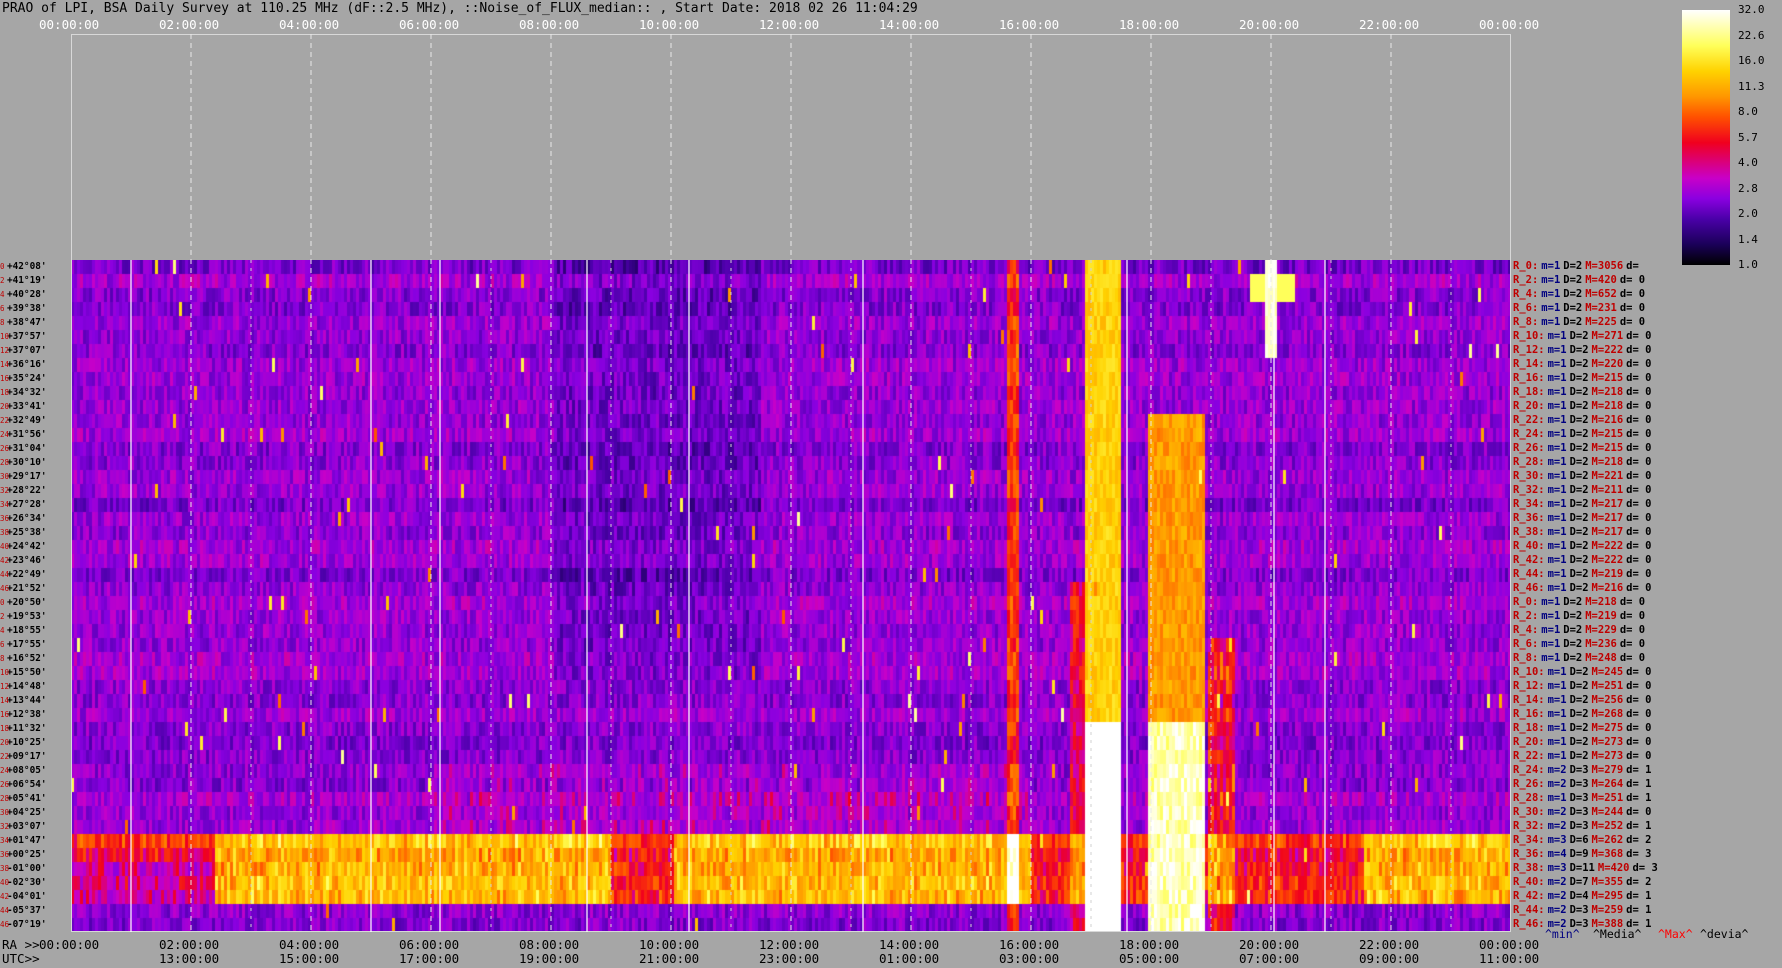 This screenshot has width=1782, height=968. I want to click on beam-stat-label: R_40:, so click(1529, 546).